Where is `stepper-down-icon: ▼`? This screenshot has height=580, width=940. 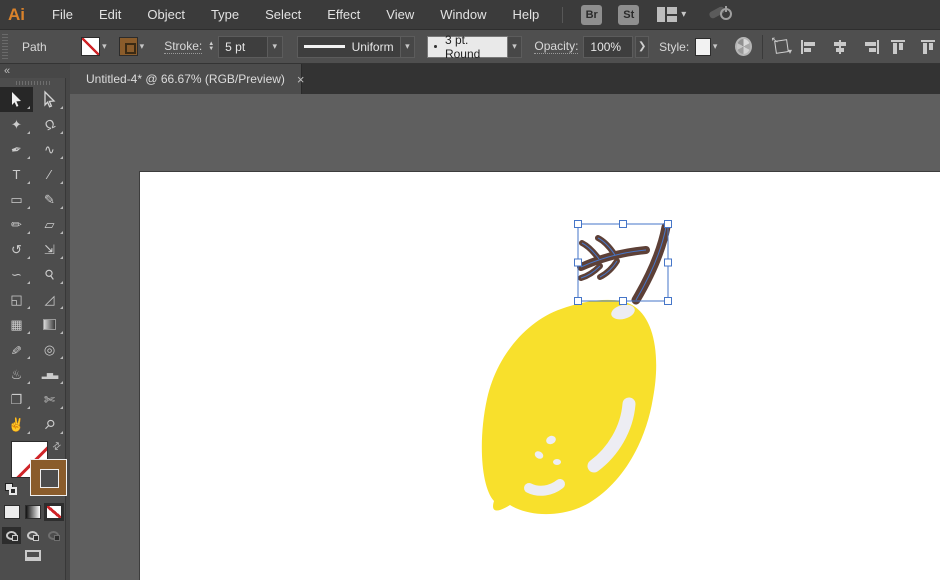 stepper-down-icon: ▼ is located at coordinates (211, 49).